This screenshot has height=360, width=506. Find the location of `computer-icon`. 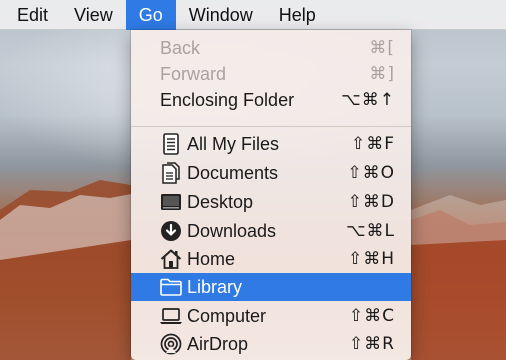

computer-icon is located at coordinates (171, 316).